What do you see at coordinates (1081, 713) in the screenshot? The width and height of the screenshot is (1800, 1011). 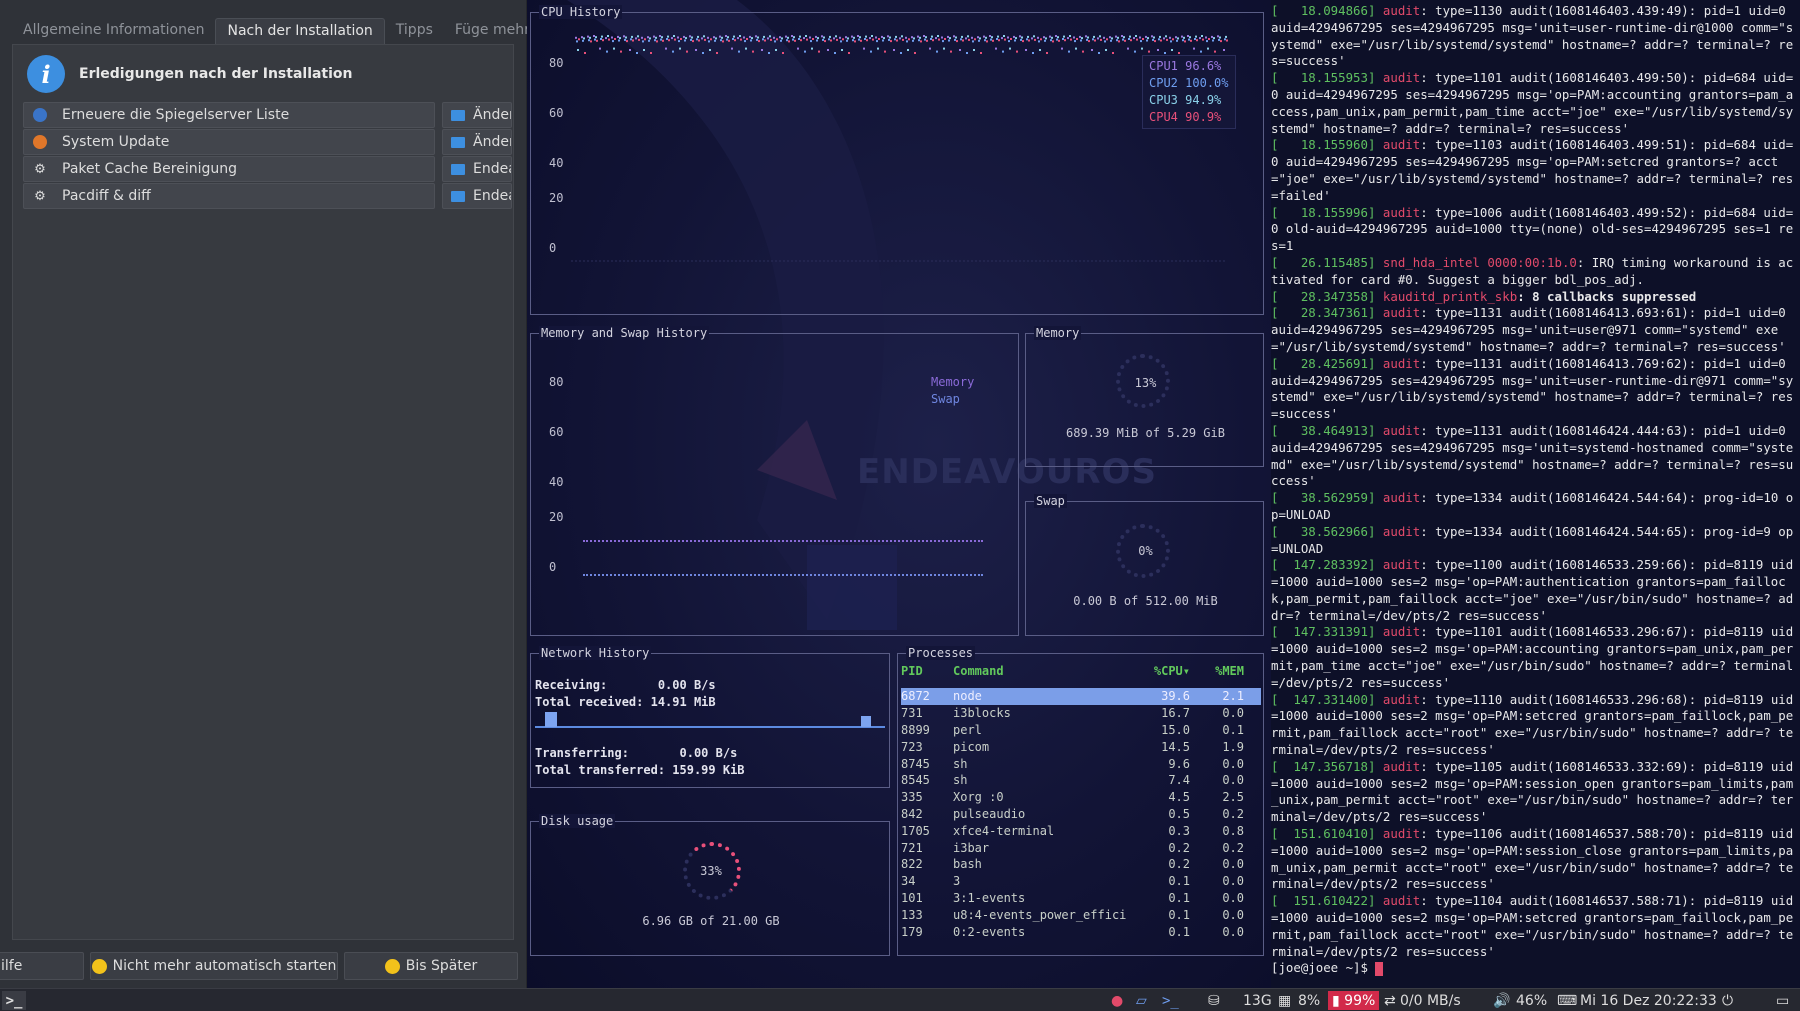 I see `process-row: 731 i3blocks 16.7 0.0` at bounding box center [1081, 713].